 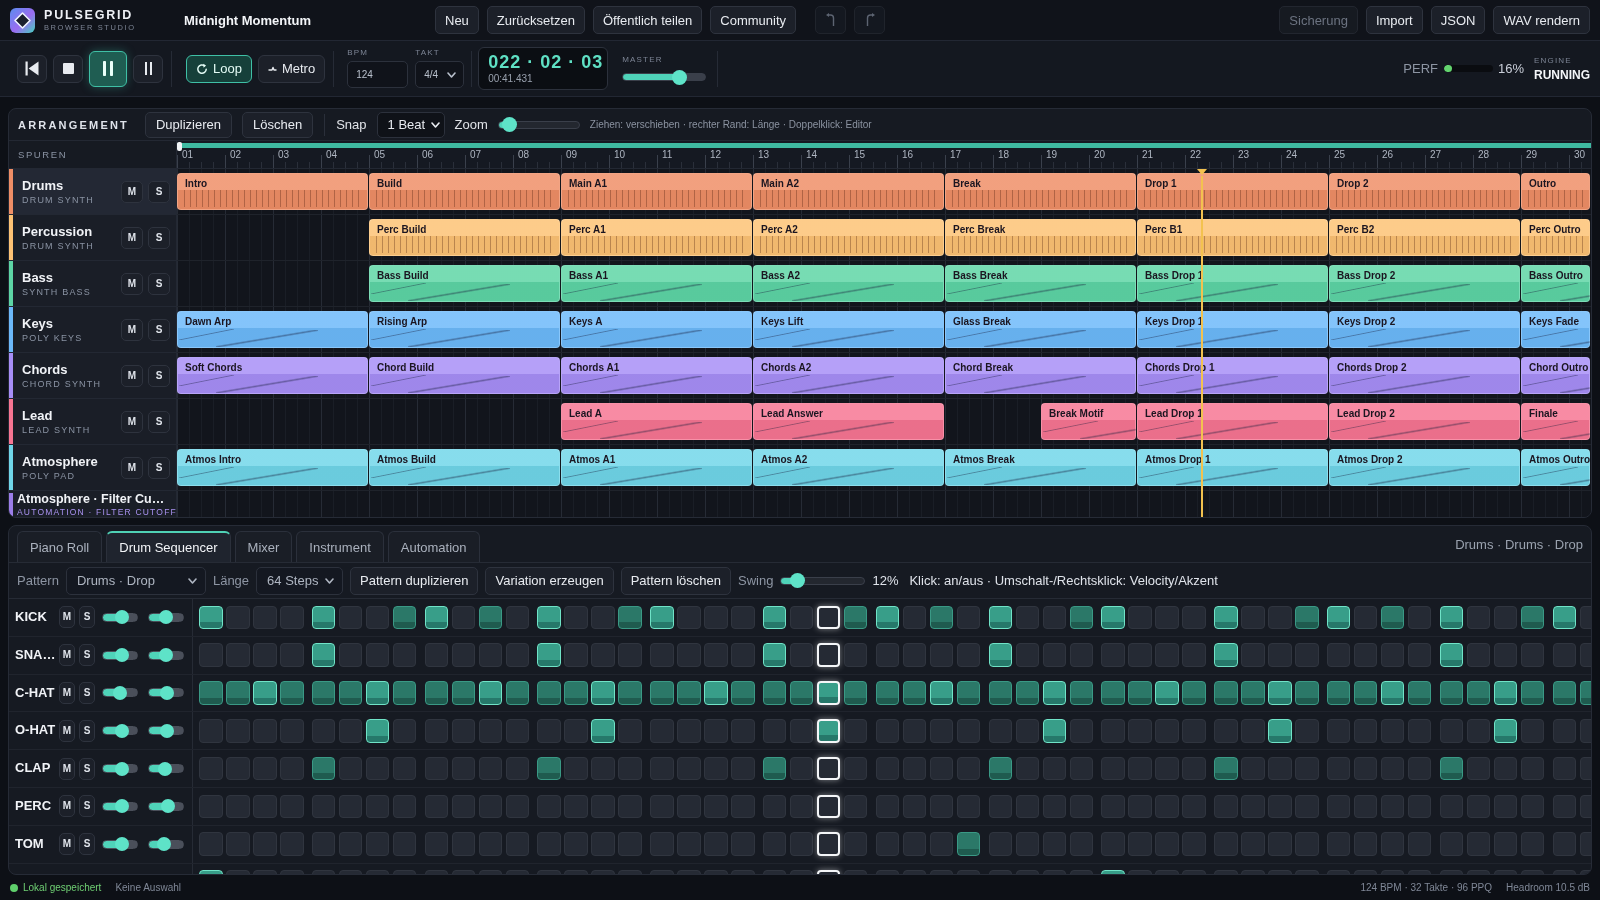 What do you see at coordinates (168, 546) in the screenshot?
I see `editor-tab: Drum Sequencer` at bounding box center [168, 546].